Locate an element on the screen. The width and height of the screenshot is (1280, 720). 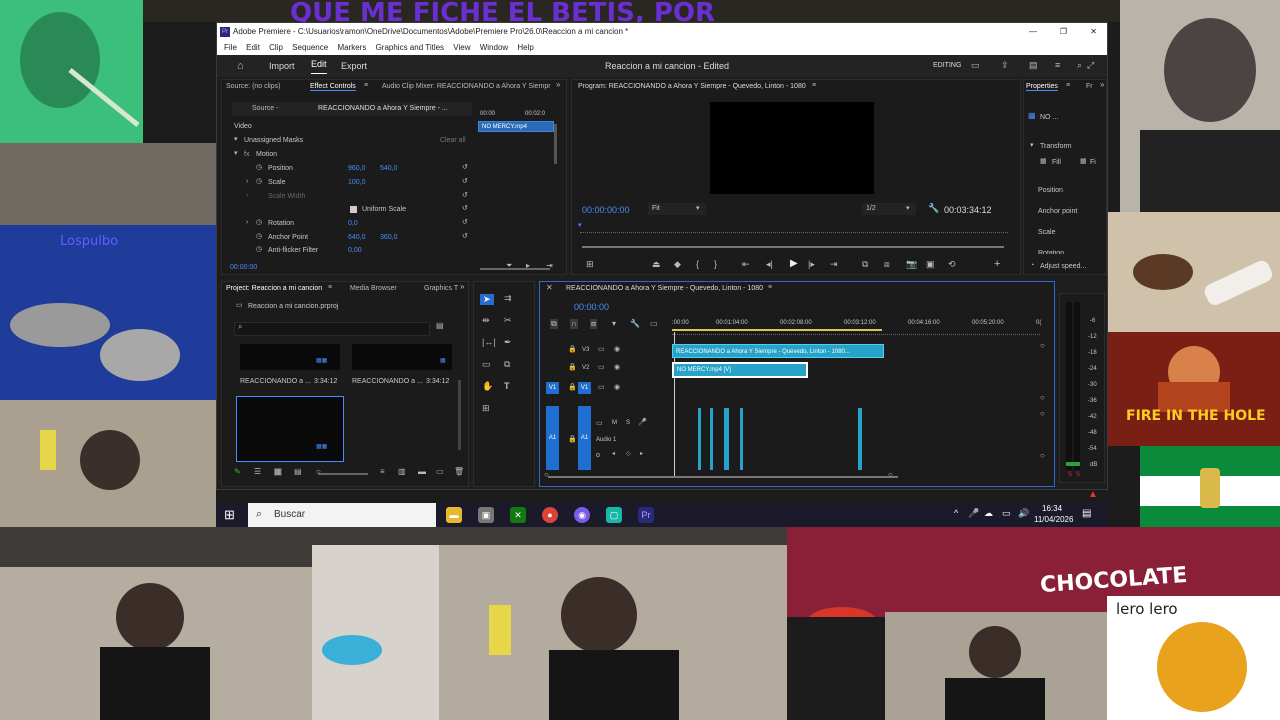
taskbar-date: 11/04/2026 is located at coordinates (1053, 519).